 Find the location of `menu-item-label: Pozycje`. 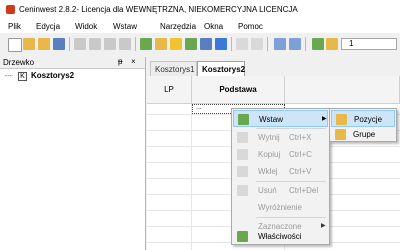

menu-item-label: Pozycje is located at coordinates (368, 119).